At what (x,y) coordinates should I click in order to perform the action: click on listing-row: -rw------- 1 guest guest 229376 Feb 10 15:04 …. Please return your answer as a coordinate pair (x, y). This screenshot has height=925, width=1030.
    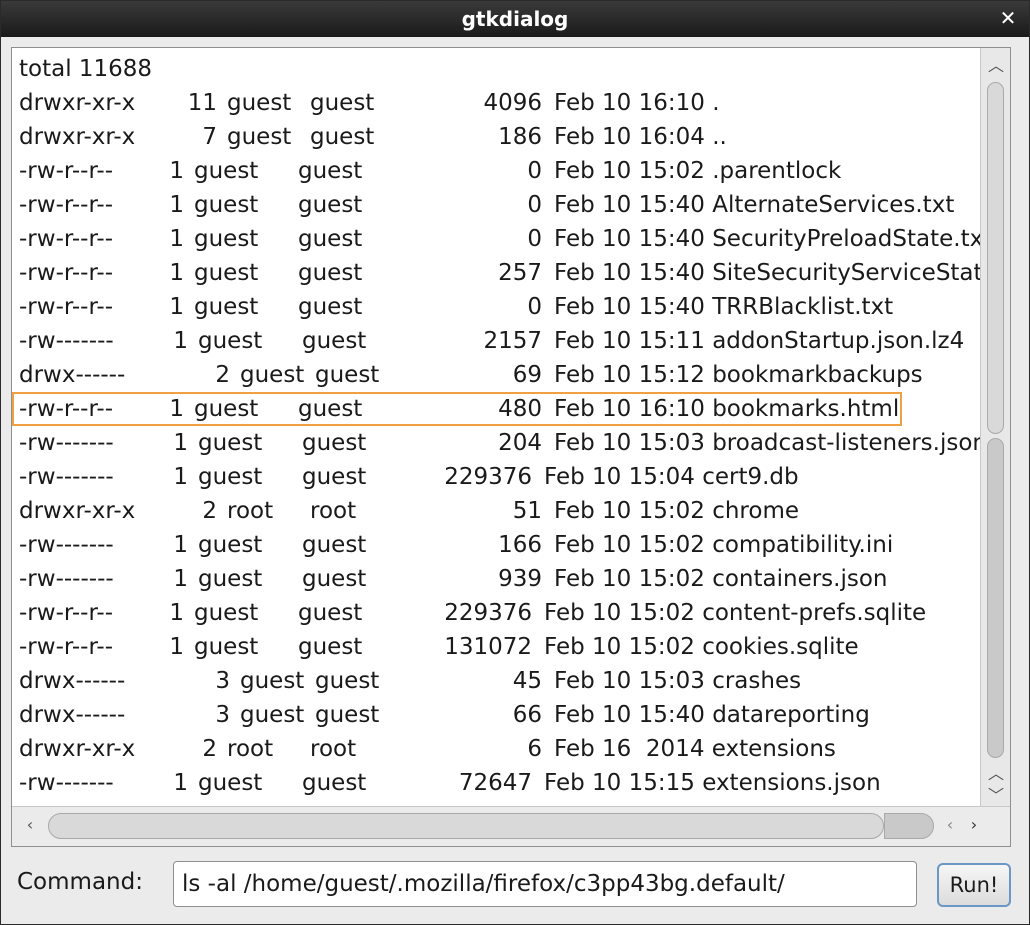
    Looking at the image, I should click on (496, 477).